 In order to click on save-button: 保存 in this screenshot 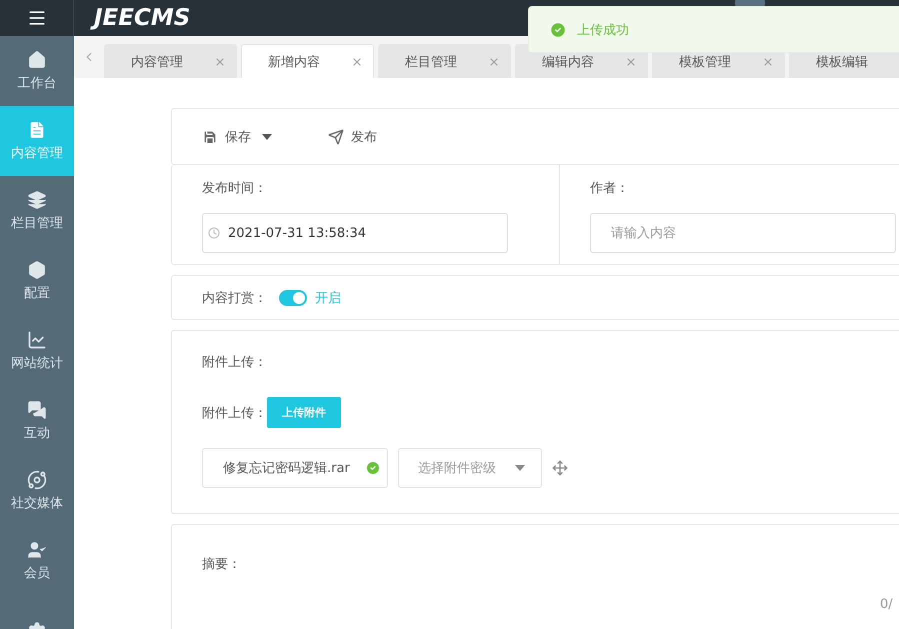, I will do `click(237, 137)`.